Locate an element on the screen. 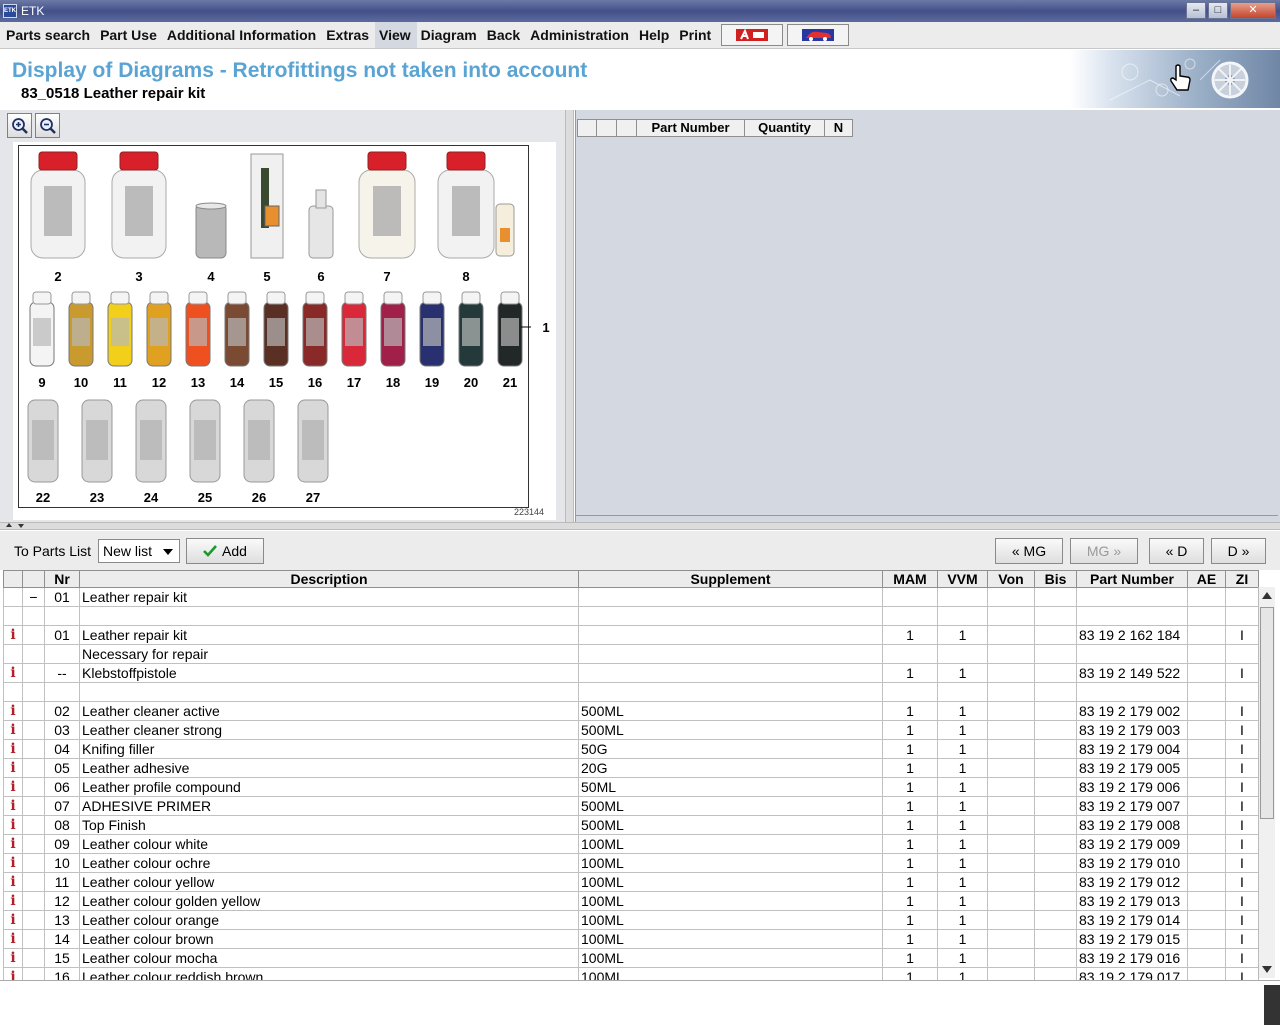 This screenshot has height=1025, width=1280. vehicle-b-button is located at coordinates (818, 35).